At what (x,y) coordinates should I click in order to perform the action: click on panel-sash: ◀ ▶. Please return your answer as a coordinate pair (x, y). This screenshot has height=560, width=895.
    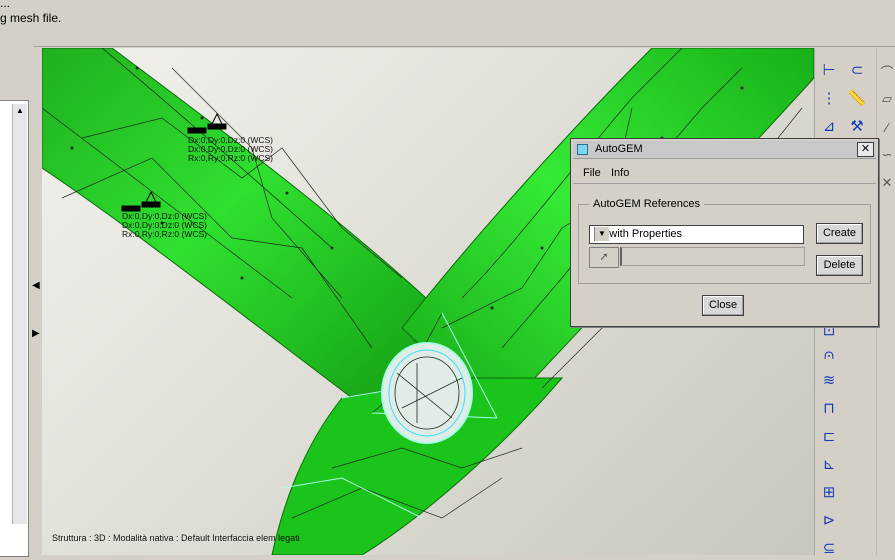
    Looking at the image, I should click on (36, 305).